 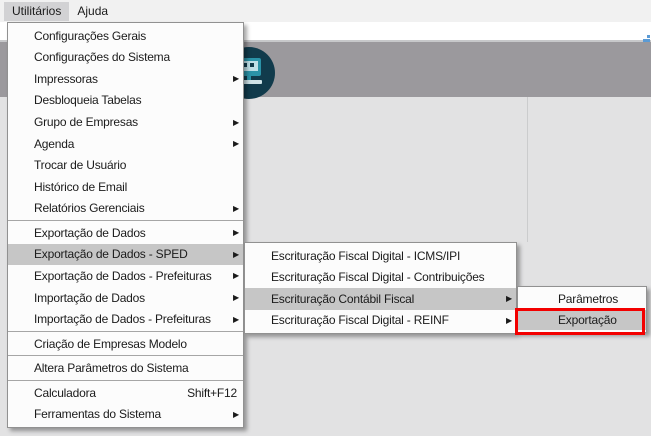 I want to click on menu-item-trocar-de-usuario: Trocar de Usuário, so click(x=125, y=165).